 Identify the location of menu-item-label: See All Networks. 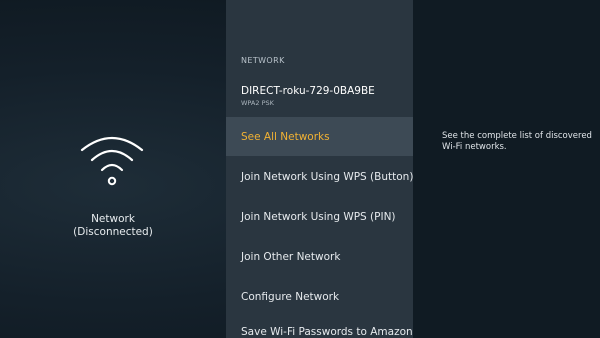
(285, 136).